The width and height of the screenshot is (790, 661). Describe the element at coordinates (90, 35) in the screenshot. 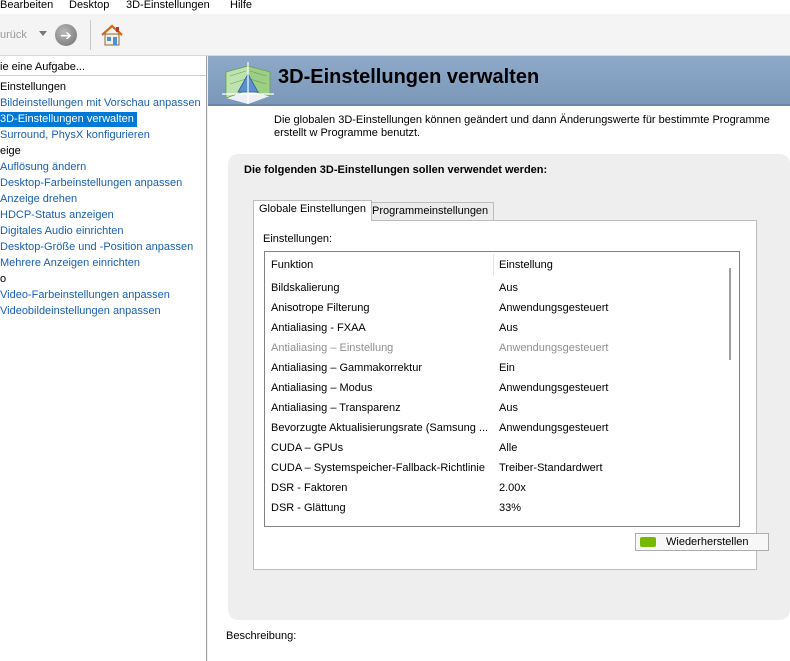

I see `toolbar-divider` at that location.